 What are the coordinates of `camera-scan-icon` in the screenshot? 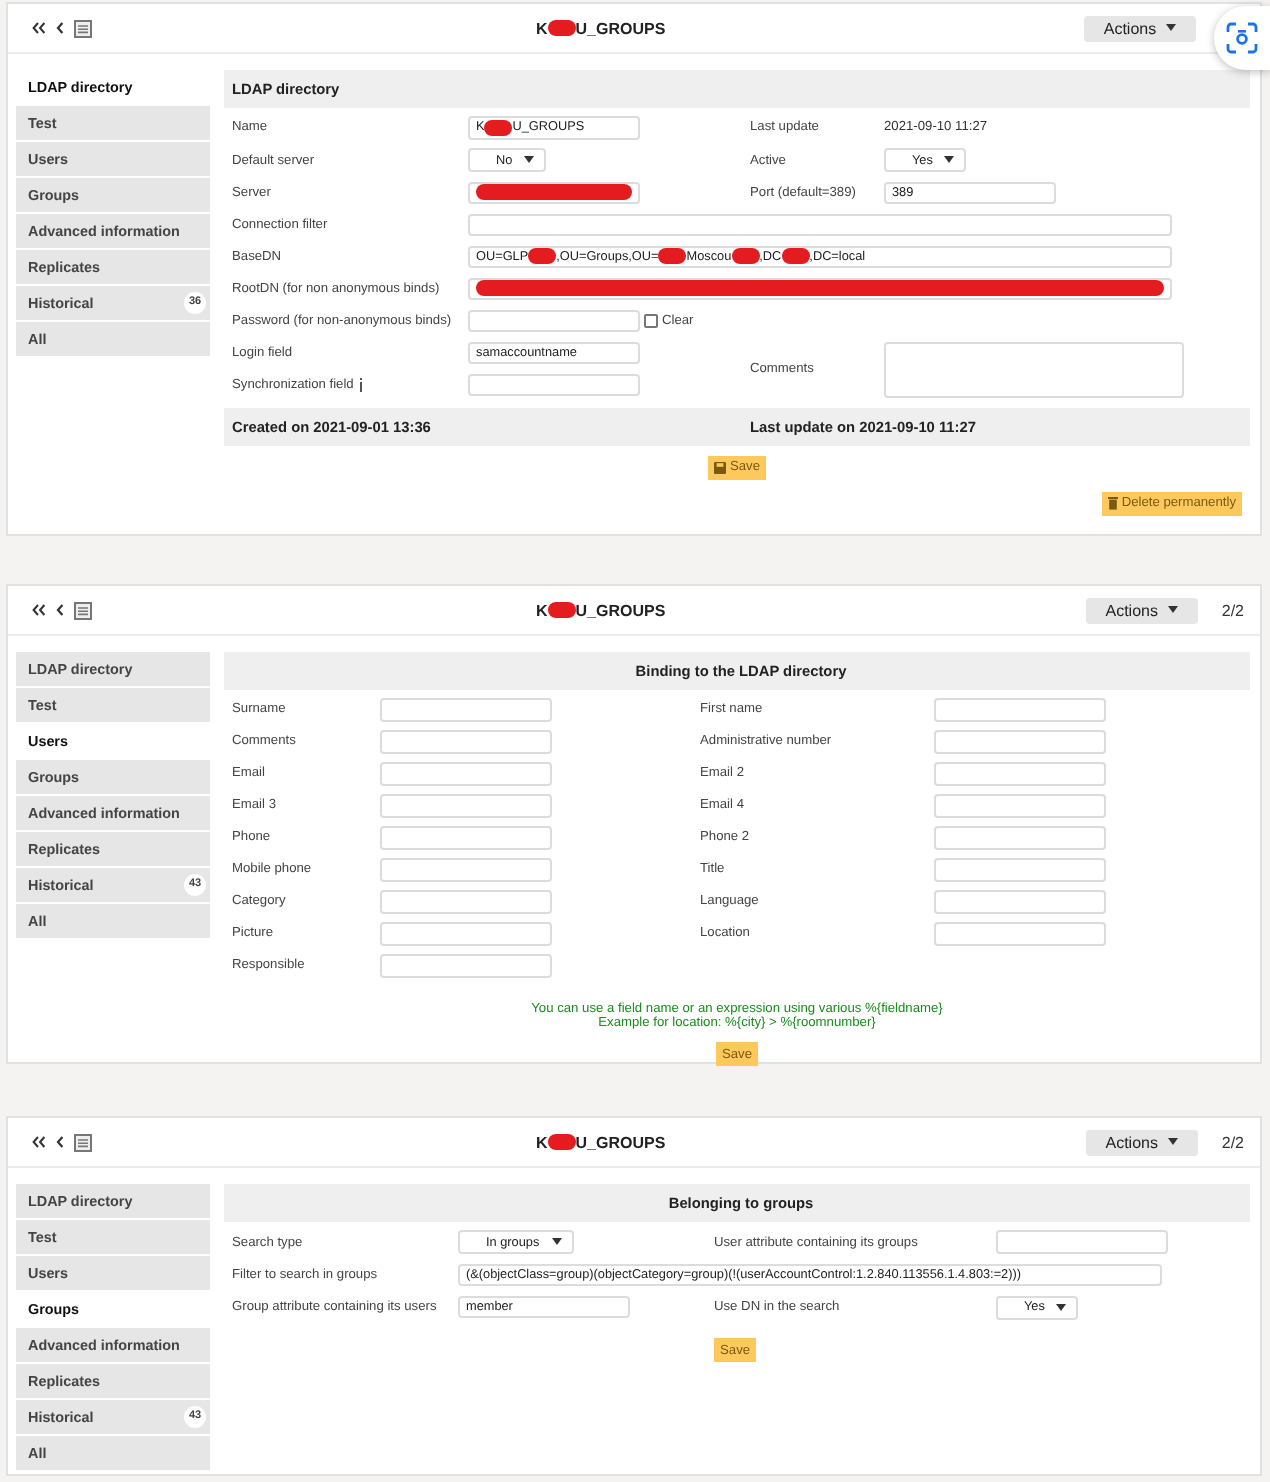 It's located at (1242, 38).